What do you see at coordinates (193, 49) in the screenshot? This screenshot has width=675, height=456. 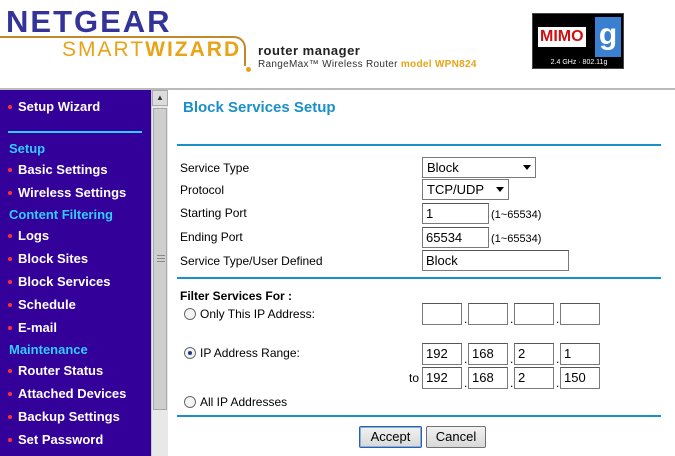 I see `smartwizard-bold-text: WIZARD` at bounding box center [193, 49].